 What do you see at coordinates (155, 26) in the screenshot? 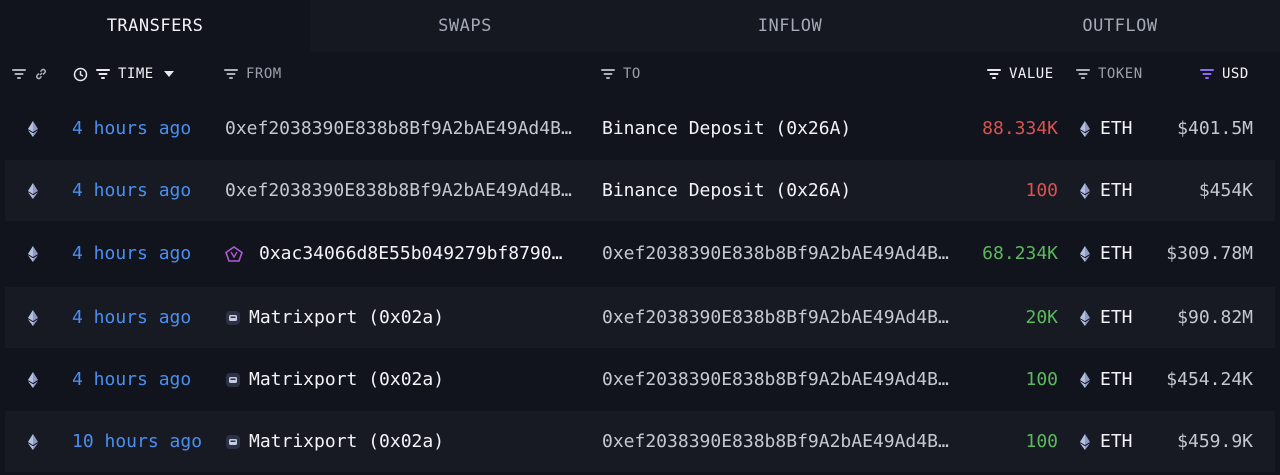
I see `tab-transfers: TRANSFERS` at bounding box center [155, 26].